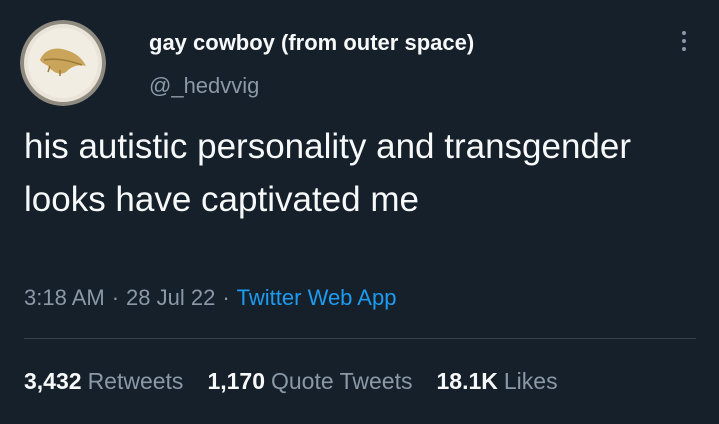 The image size is (719, 424). What do you see at coordinates (342, 381) in the screenshot?
I see `quote-tweets-label: Quote Tweets` at bounding box center [342, 381].